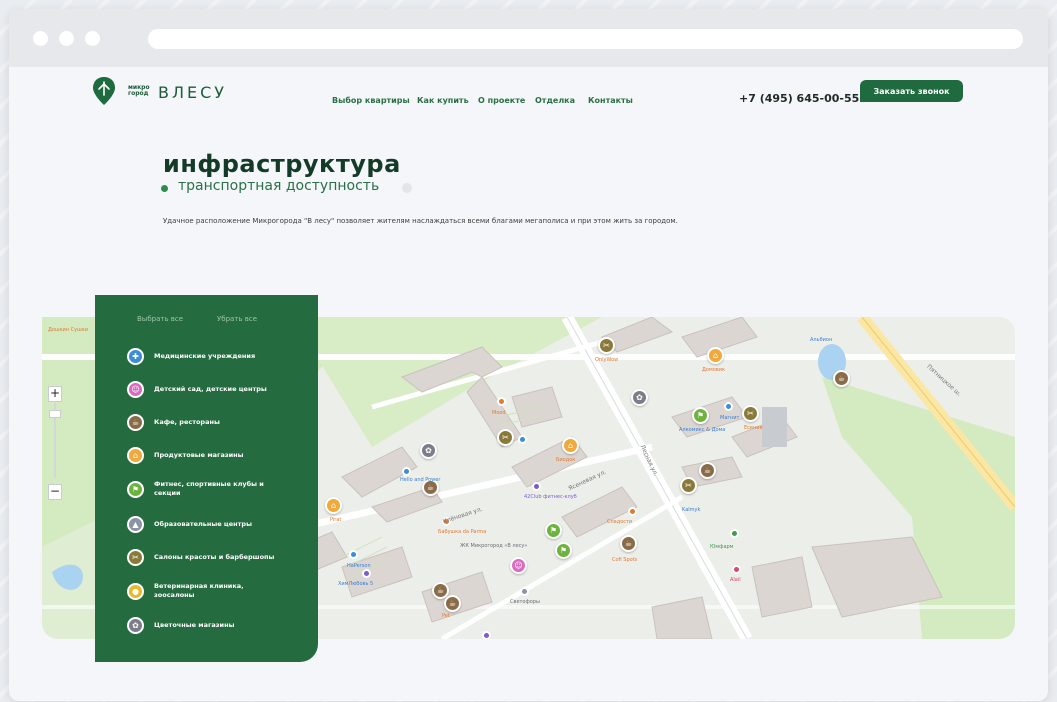 This screenshot has height=702, width=1057. I want to click on logo-subtitle: микро город, so click(139, 90).